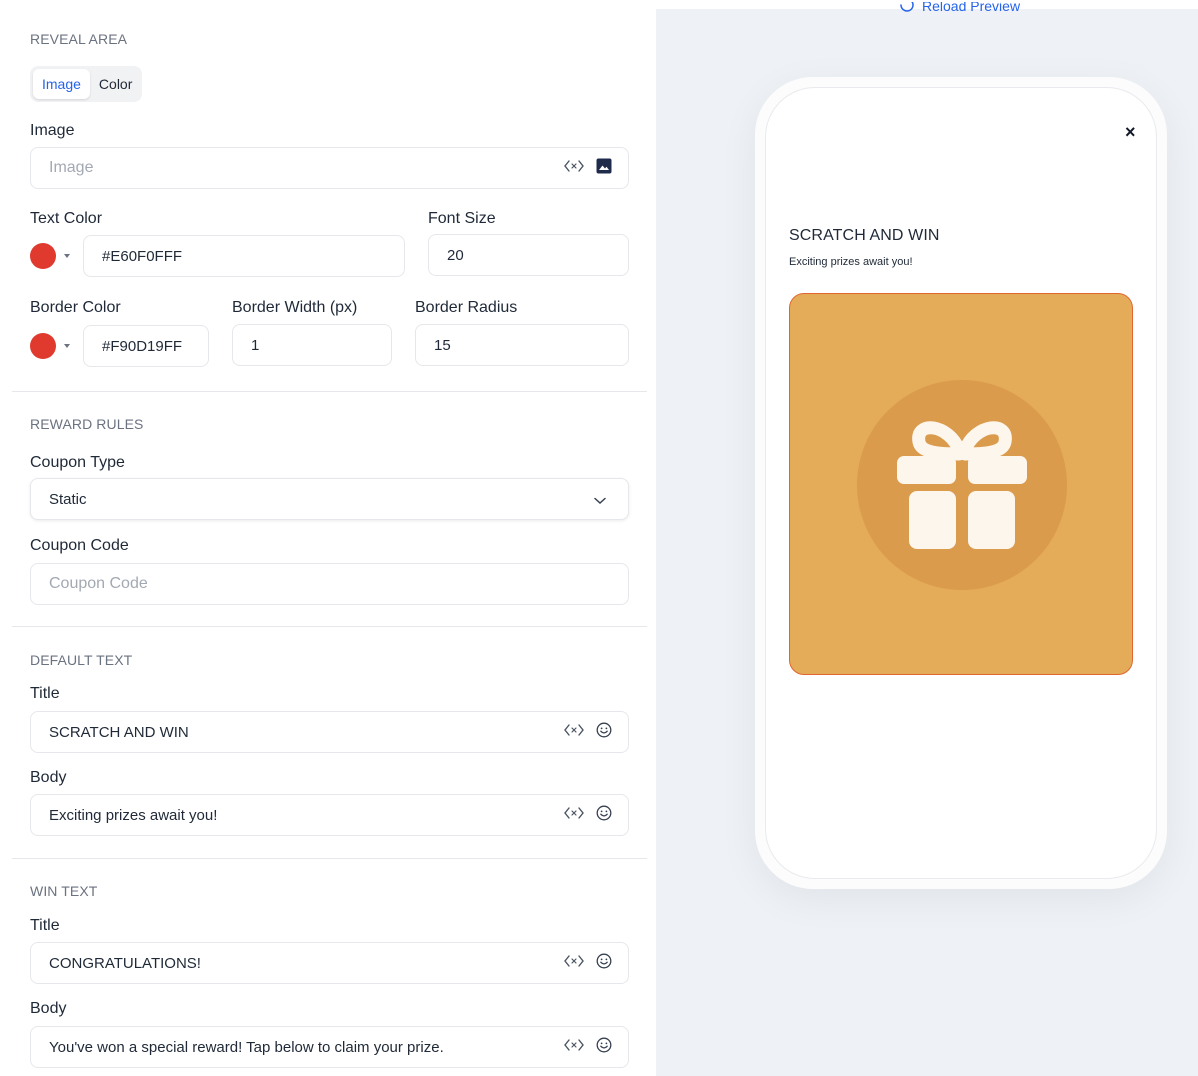 This screenshot has width=1198, height=1076. What do you see at coordinates (442, 345) in the screenshot?
I see `border-radius-value: 15` at bounding box center [442, 345].